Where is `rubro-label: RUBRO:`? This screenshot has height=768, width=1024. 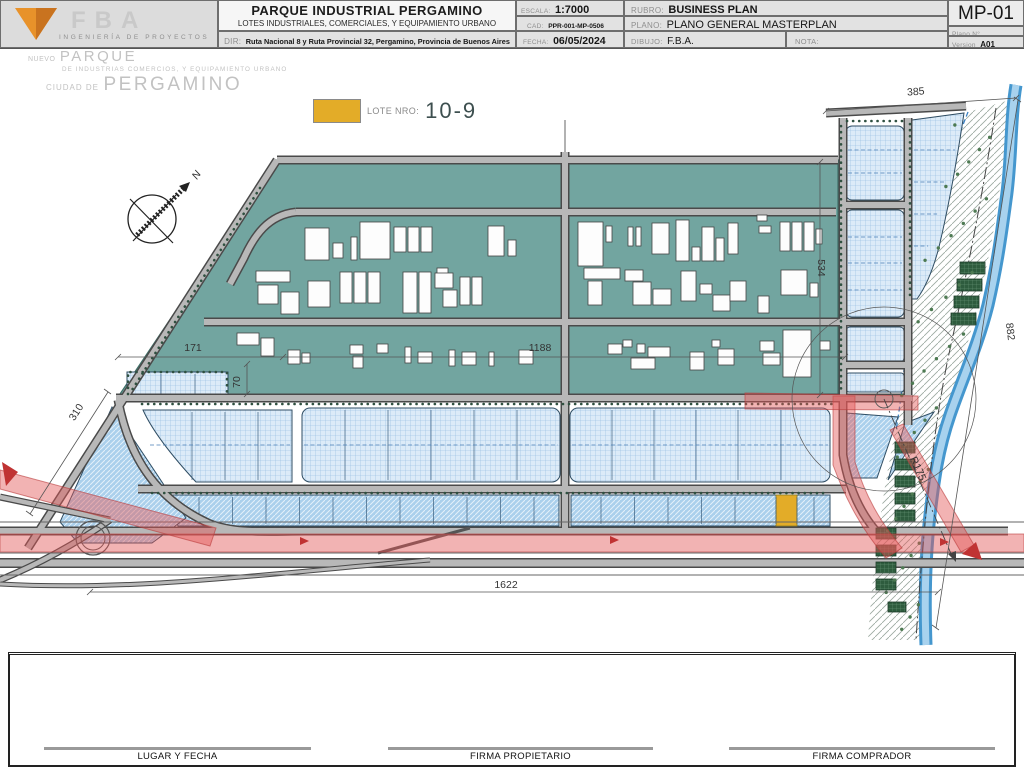
rubro-label: RUBRO: is located at coordinates (647, 10).